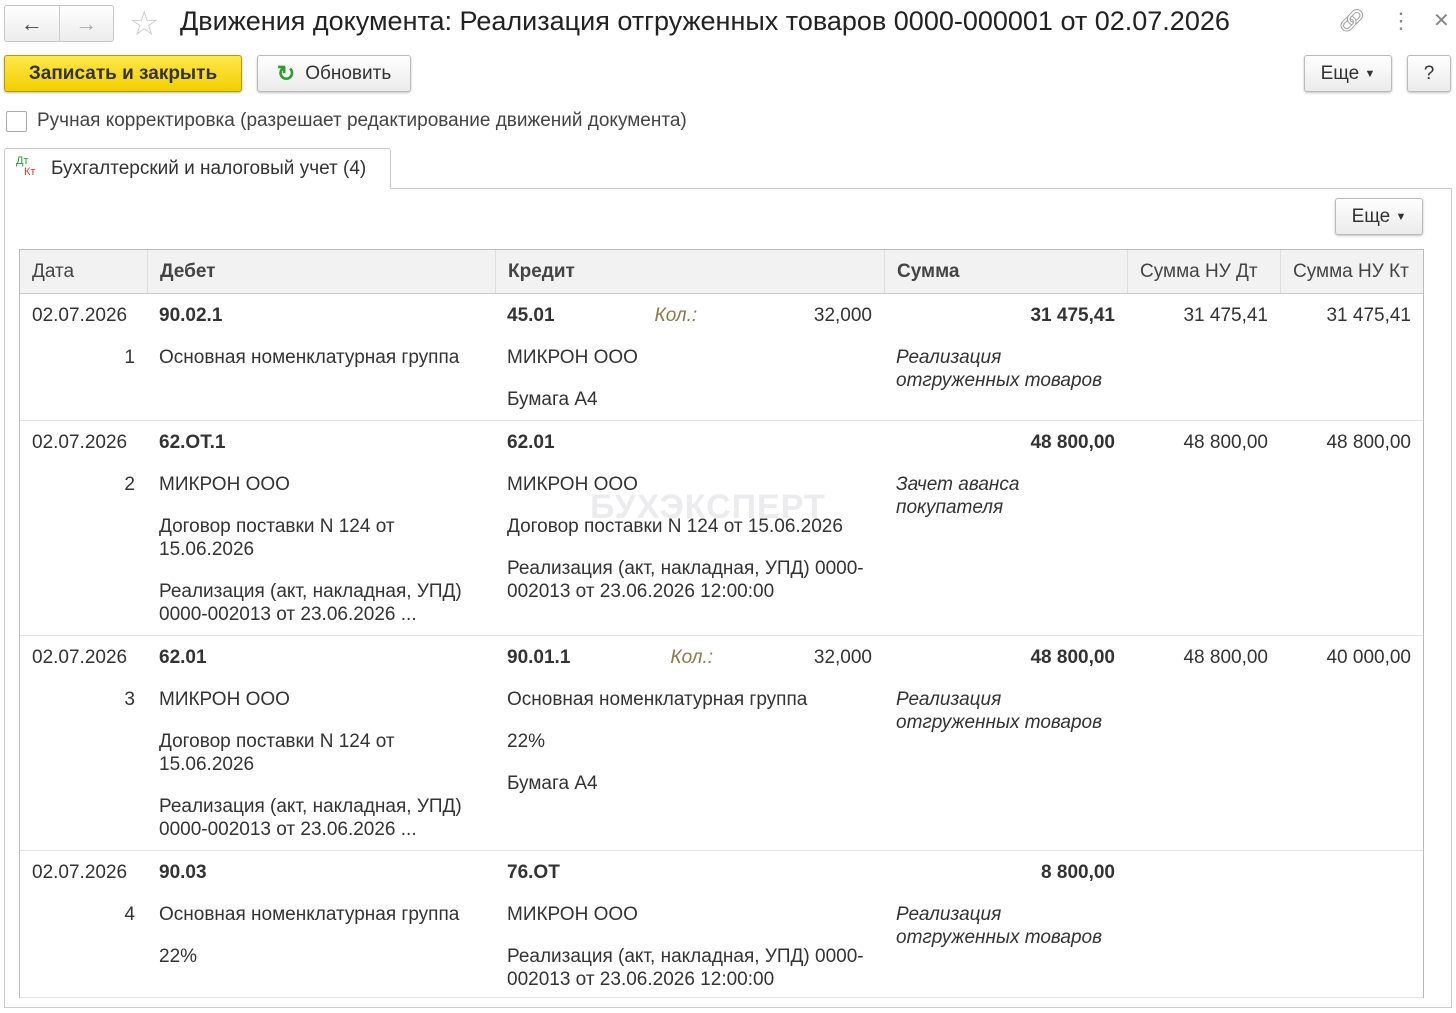 This screenshot has width=1456, height=1013. What do you see at coordinates (1371, 216) in the screenshot?
I see `panel-more-label: Еще` at bounding box center [1371, 216].